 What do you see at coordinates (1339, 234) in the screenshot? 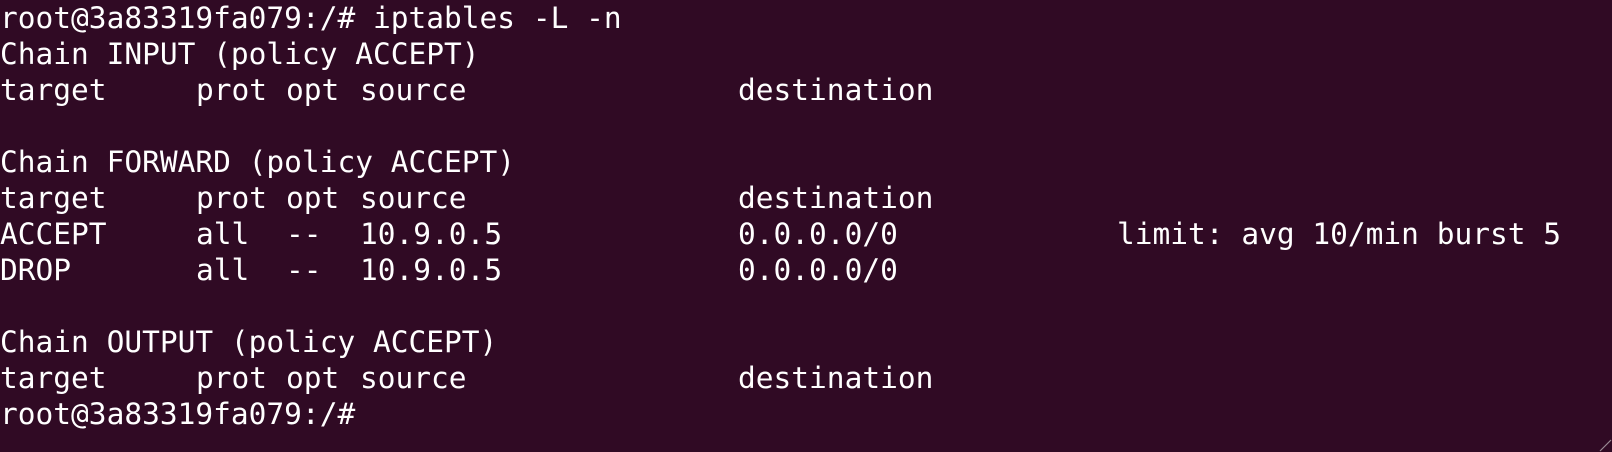
I see `rule-extra: limit: avg 10/min burst 5` at bounding box center [1339, 234].